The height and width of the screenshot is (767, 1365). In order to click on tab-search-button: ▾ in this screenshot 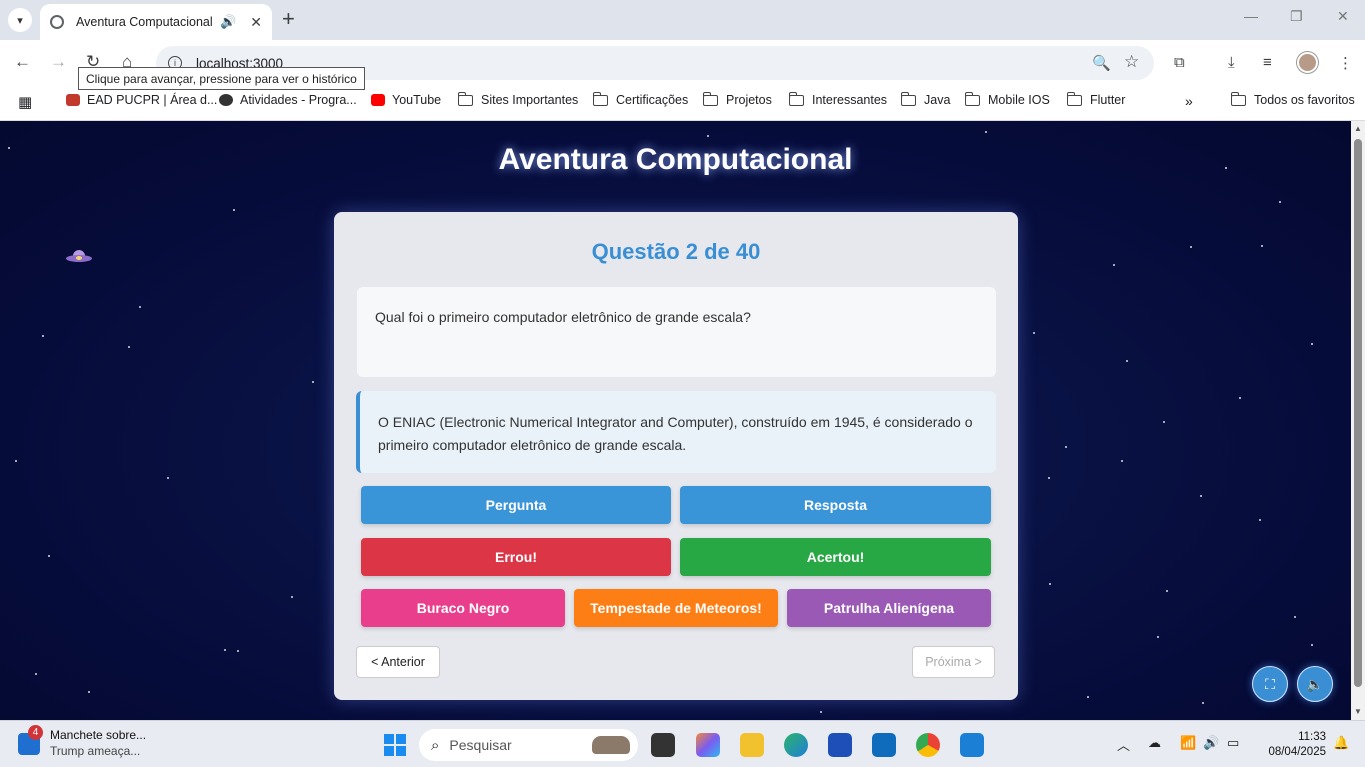, I will do `click(20, 20)`.